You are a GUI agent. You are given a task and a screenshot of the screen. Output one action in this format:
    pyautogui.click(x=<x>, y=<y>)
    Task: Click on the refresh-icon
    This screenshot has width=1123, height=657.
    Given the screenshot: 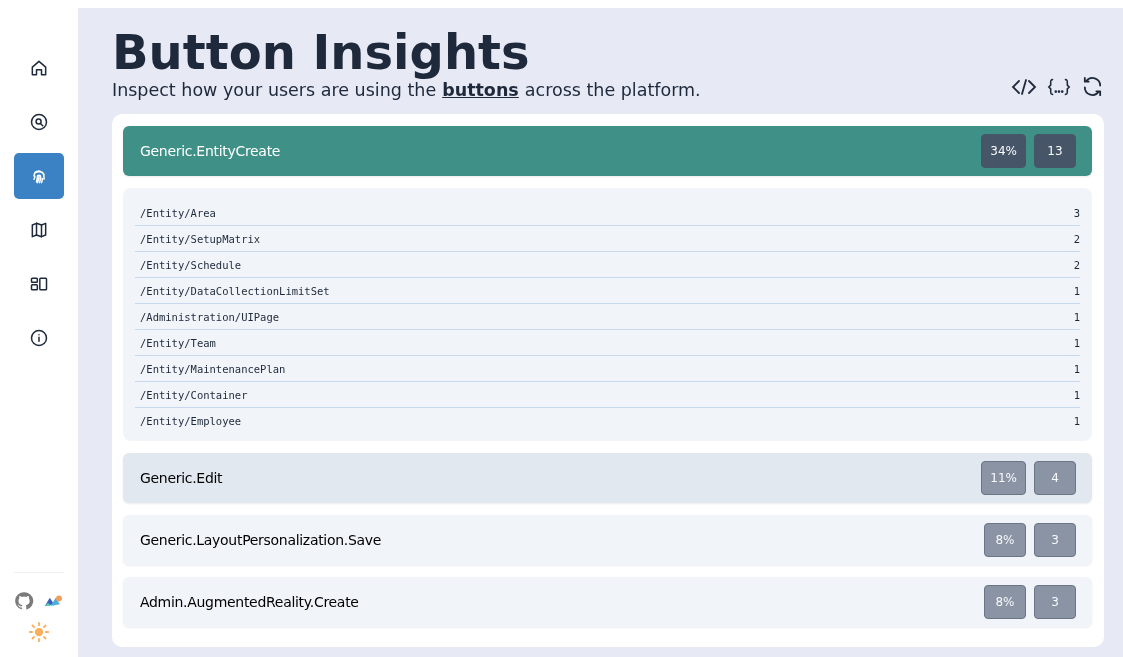 What is the action you would take?
    pyautogui.click(x=1092, y=86)
    